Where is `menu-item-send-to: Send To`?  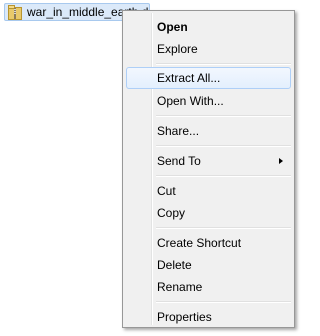 menu-item-send-to: Send To is located at coordinates (208, 161).